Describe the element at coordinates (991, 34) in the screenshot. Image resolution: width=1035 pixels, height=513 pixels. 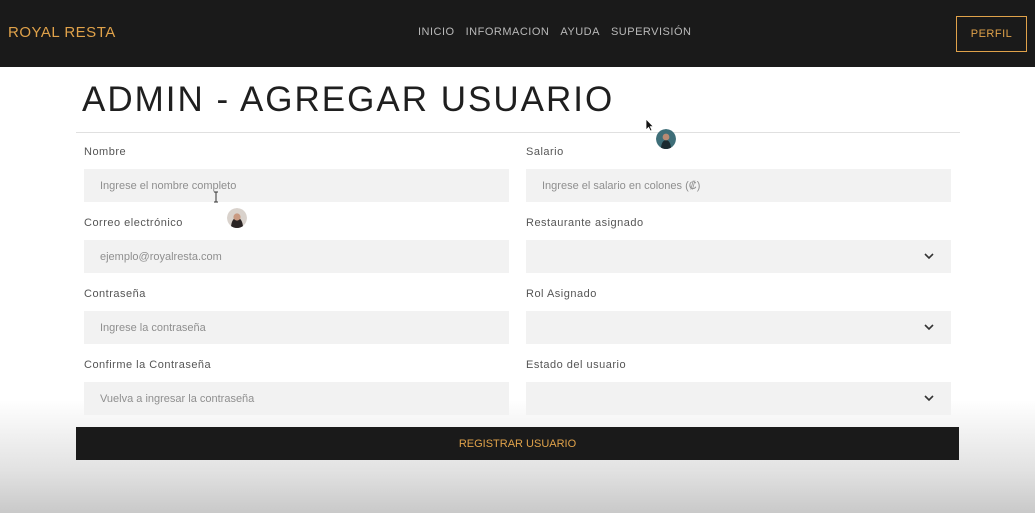
I see `profile-button: PERFIL` at that location.